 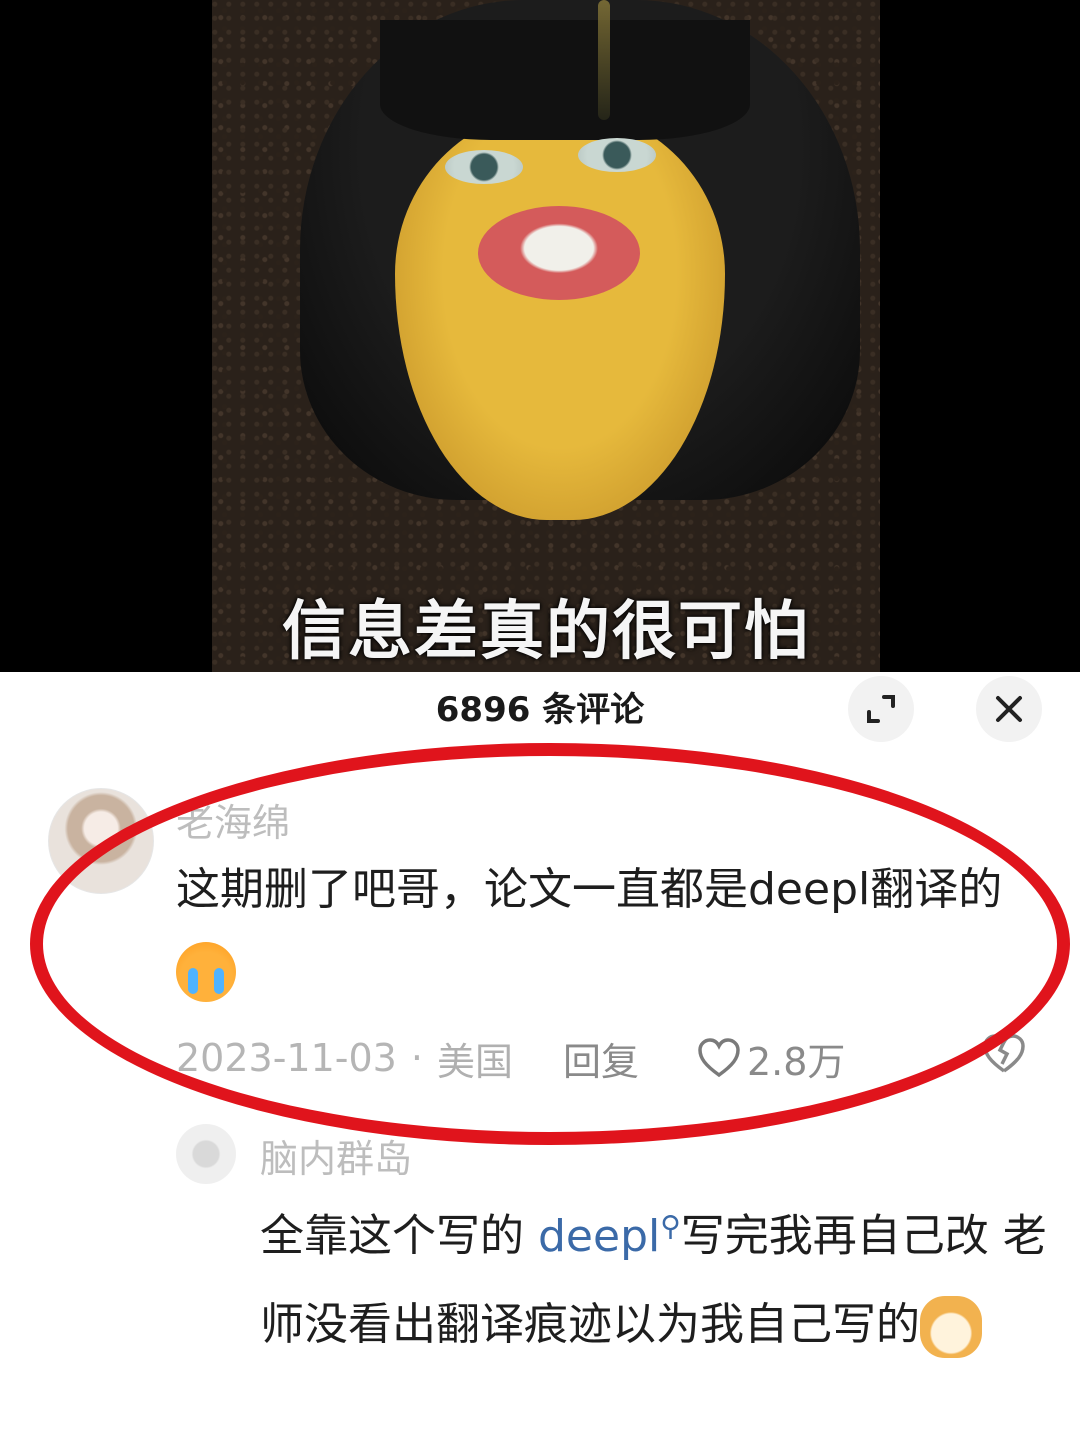 What do you see at coordinates (796, 1061) in the screenshot?
I see `like-count: 2.8万` at bounding box center [796, 1061].